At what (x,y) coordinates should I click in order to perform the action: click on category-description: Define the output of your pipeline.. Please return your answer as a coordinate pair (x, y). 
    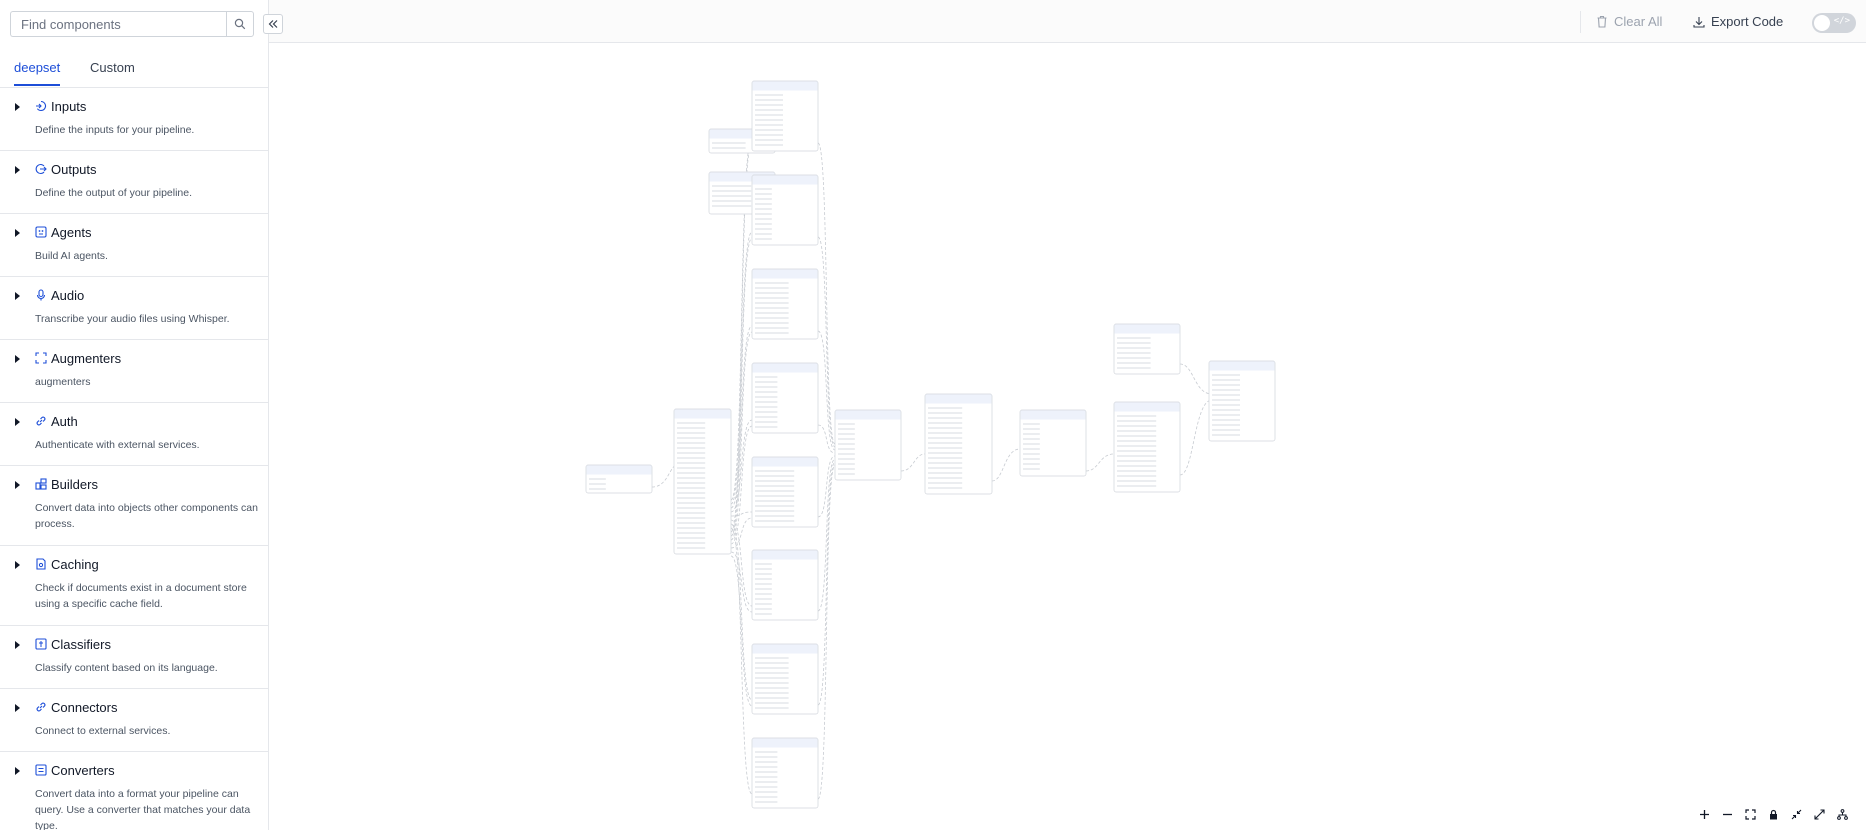
    Looking at the image, I should click on (114, 193).